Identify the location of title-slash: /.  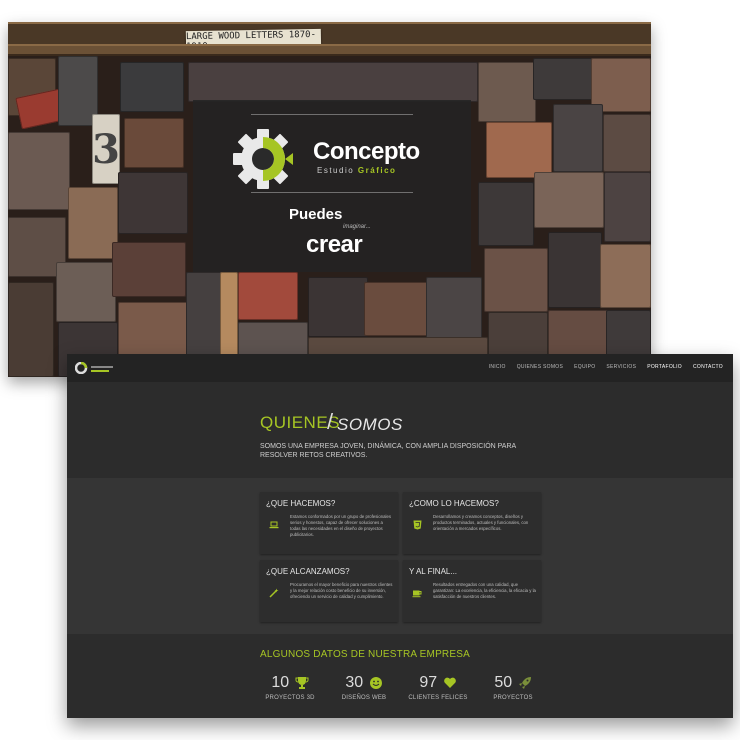
(330, 421).